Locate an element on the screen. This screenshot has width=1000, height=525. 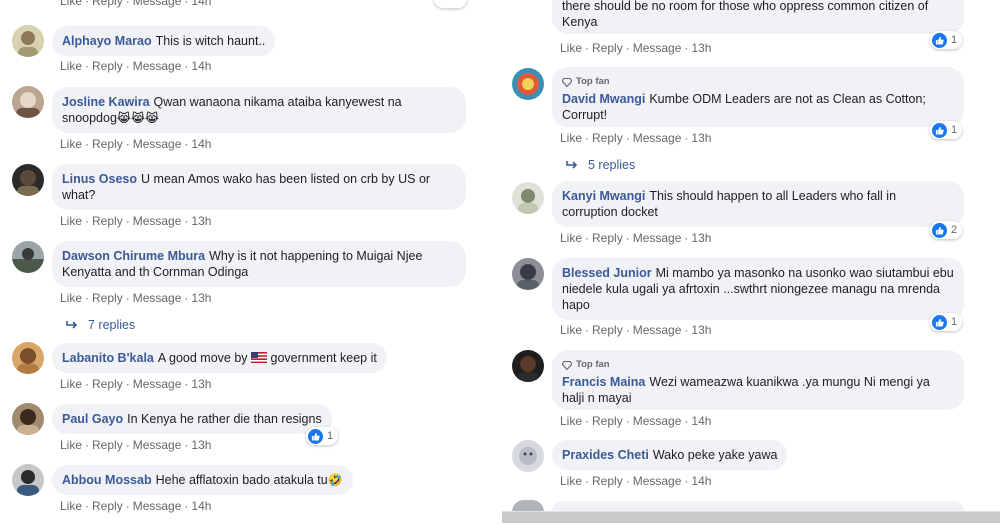
comment-author: Kanyi Mwangi is located at coordinates (603, 196).